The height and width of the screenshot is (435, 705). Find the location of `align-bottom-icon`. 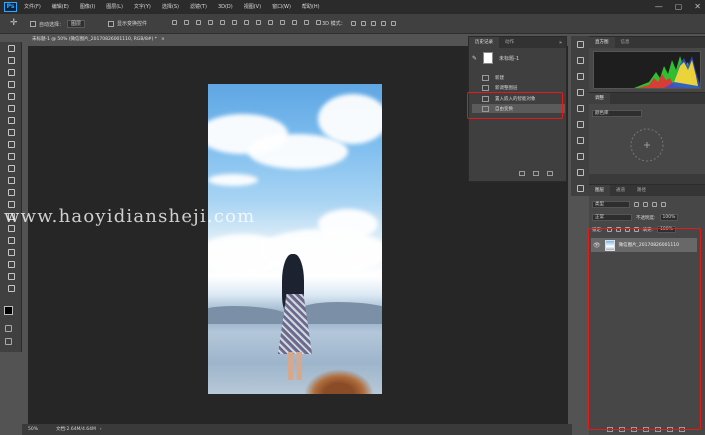

align-bottom-icon is located at coordinates (198, 22).